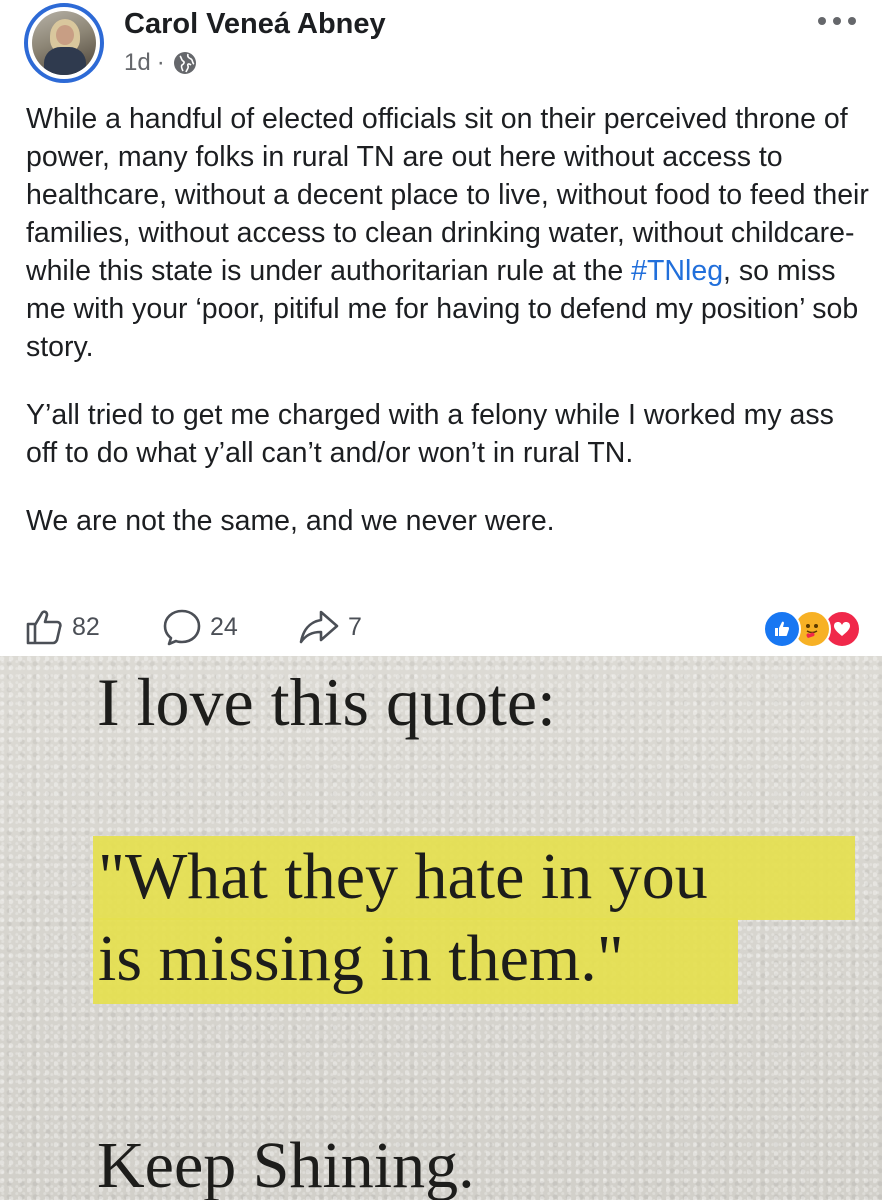 Image resolution: width=882 pixels, height=1200 pixels. I want to click on share-button: 7, so click(330, 627).